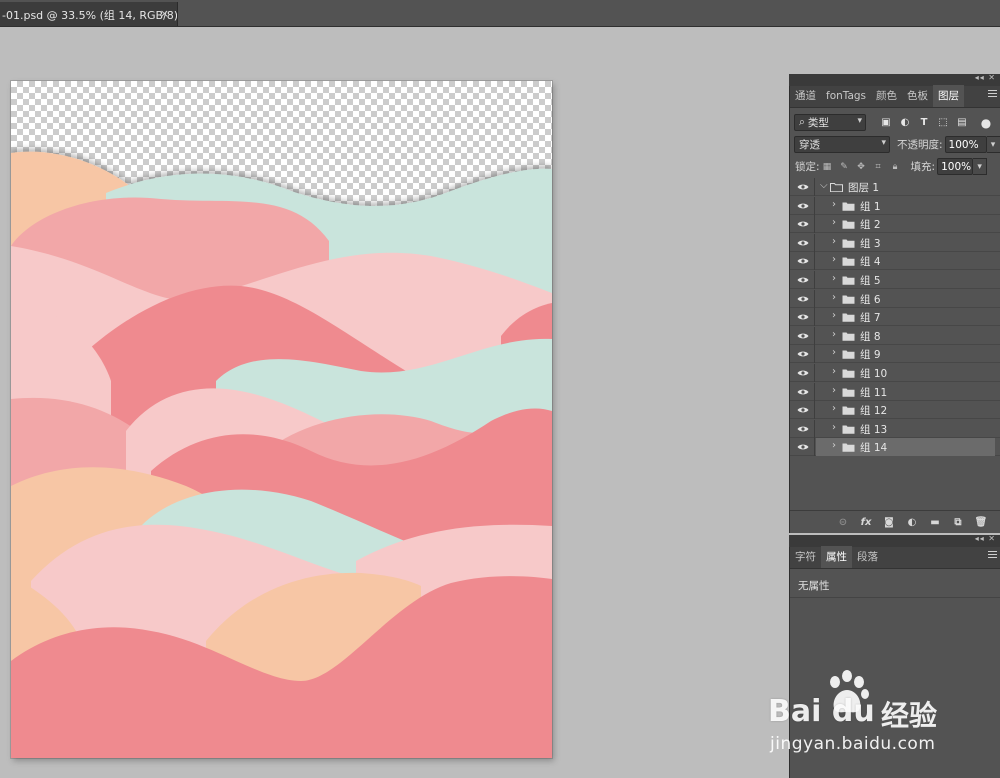 The width and height of the screenshot is (1000, 778). What do you see at coordinates (895, 391) in the screenshot?
I see `layer-row: › 组 11` at bounding box center [895, 391].